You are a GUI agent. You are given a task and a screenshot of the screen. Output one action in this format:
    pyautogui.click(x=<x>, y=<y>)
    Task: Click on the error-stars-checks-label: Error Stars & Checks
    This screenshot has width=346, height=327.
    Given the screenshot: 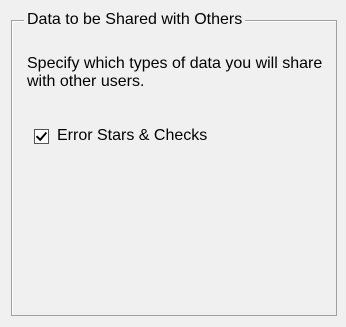 What is the action you would take?
    pyautogui.click(x=132, y=135)
    